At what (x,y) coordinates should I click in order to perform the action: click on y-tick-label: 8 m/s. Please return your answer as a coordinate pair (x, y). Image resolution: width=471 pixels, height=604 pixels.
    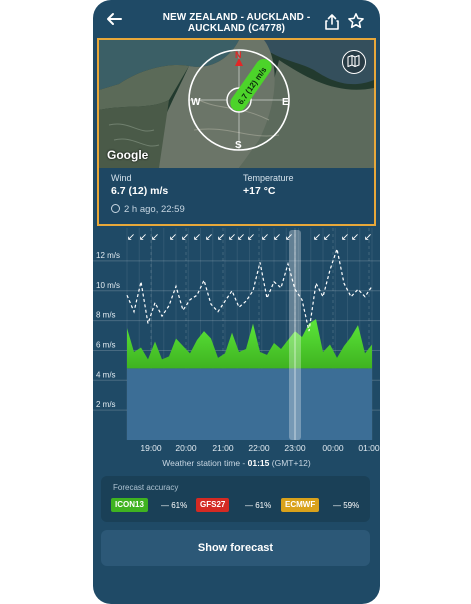
    Looking at the image, I should click on (106, 315).